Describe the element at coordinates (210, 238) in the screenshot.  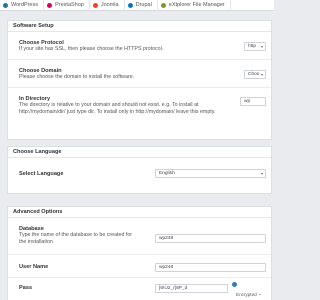
I see `database-input: wp248` at that location.